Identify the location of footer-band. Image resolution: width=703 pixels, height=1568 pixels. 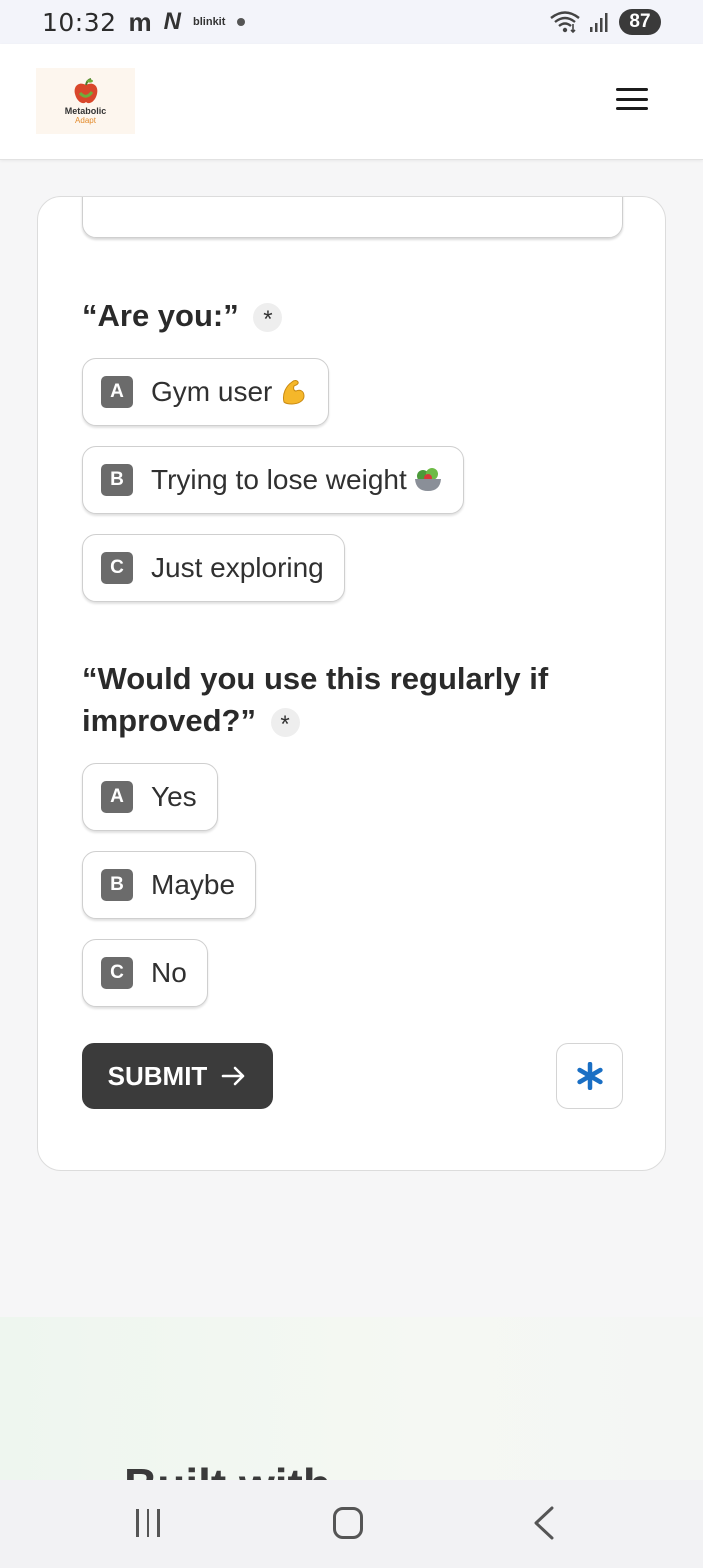
(351, 1398).